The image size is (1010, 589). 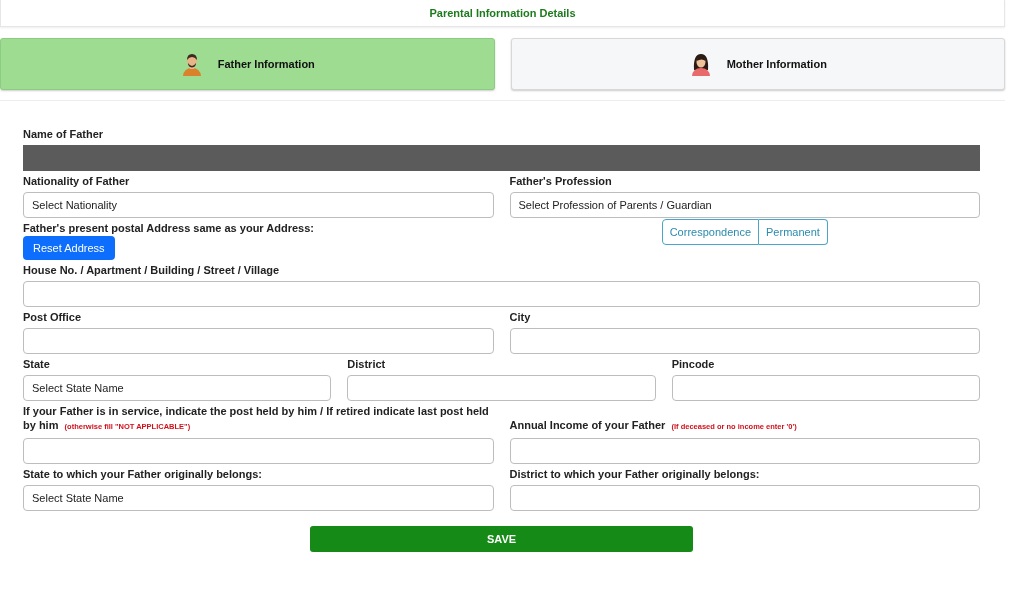 I want to click on reset-address-button: Reset Address, so click(x=69, y=248).